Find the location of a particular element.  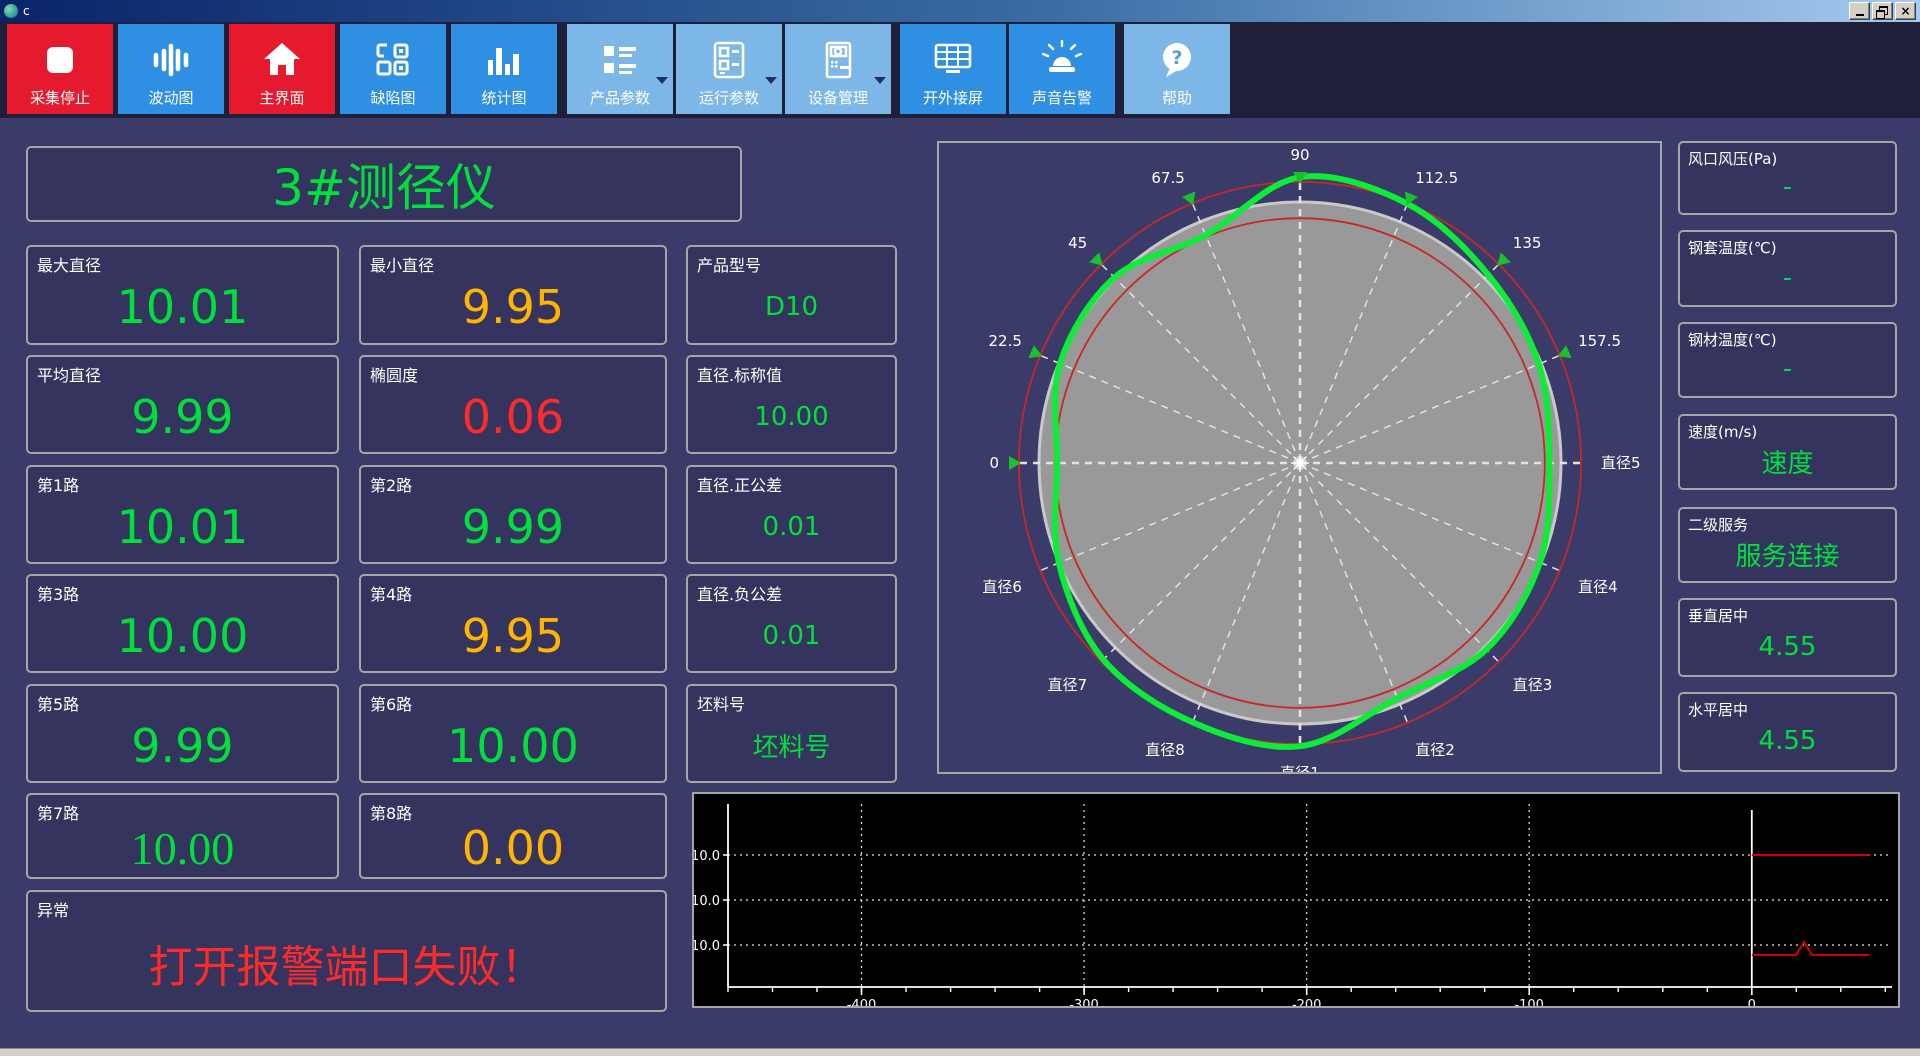

toolbar-button-9: 开外接屏 is located at coordinates (953, 69).